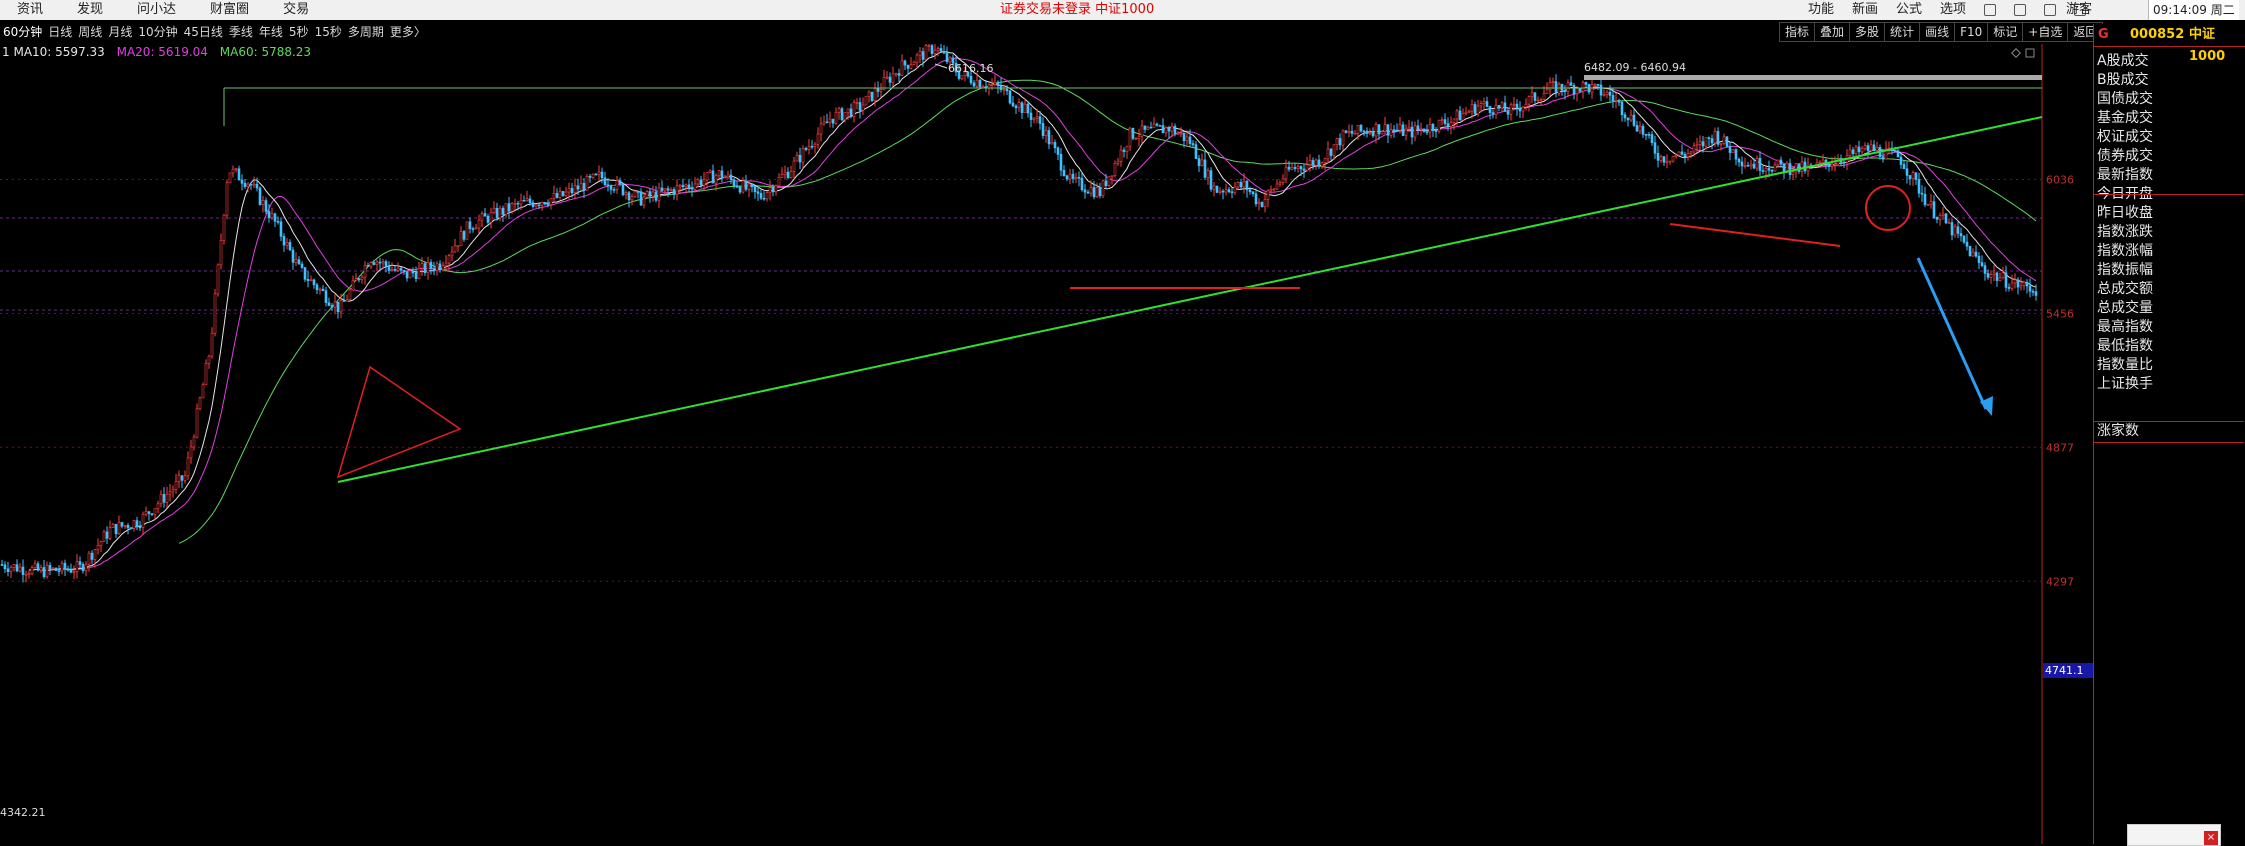 This screenshot has height=846, width=2245. Describe the element at coordinates (1971, 32) in the screenshot. I see `f10-button: F10` at that location.